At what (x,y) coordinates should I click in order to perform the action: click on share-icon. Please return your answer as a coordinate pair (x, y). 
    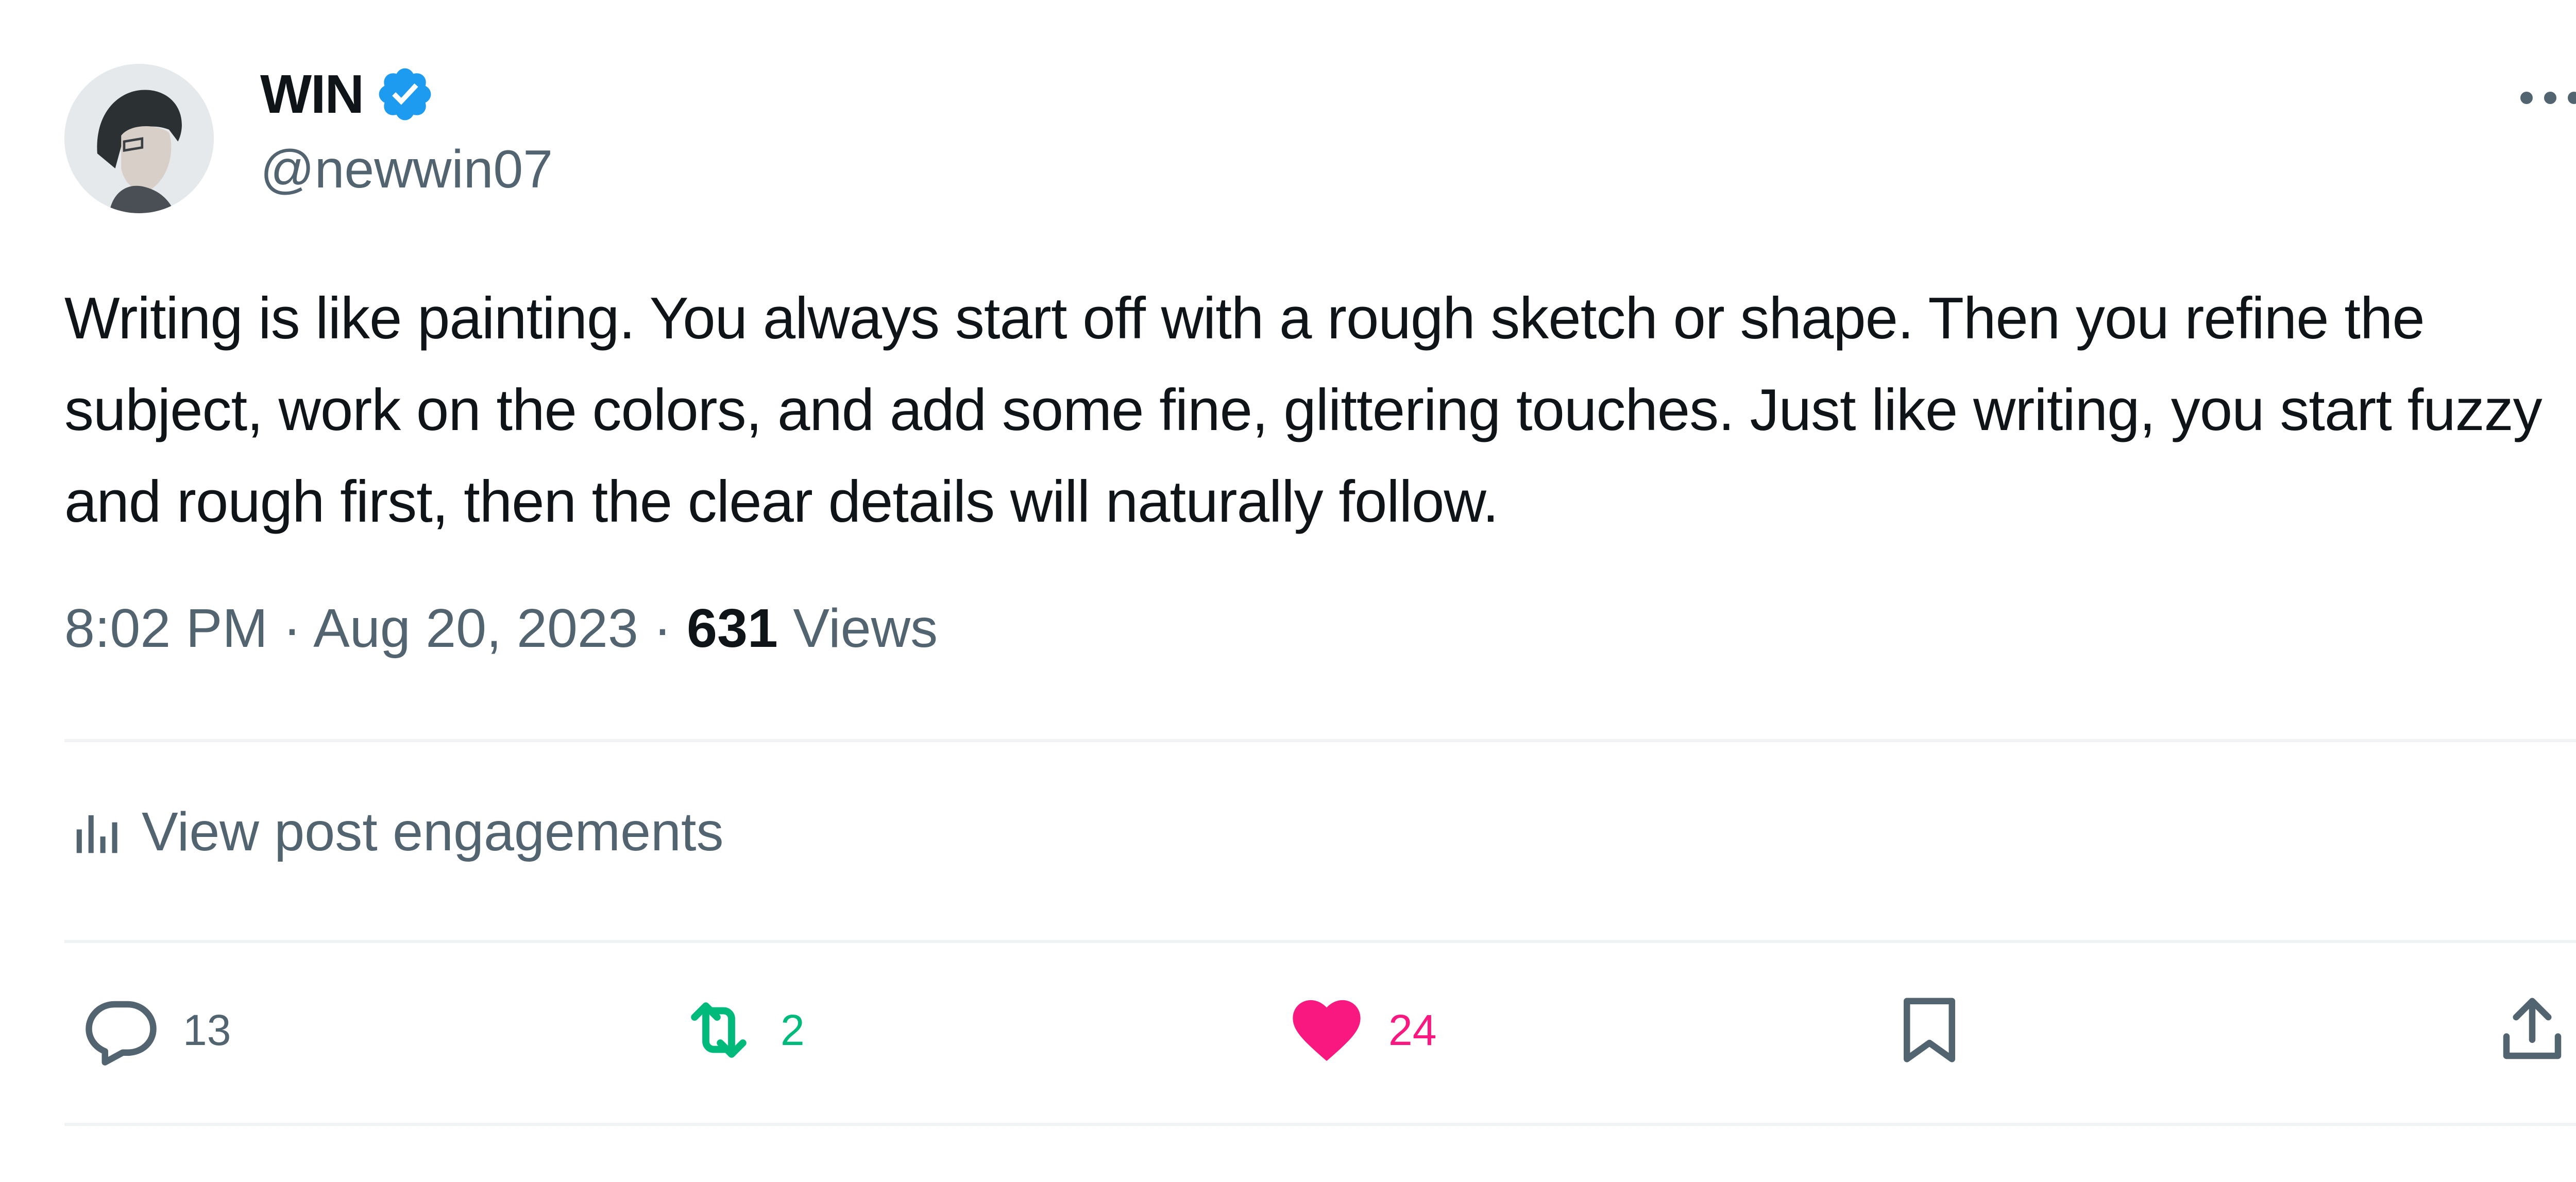
    Looking at the image, I should click on (2532, 1028).